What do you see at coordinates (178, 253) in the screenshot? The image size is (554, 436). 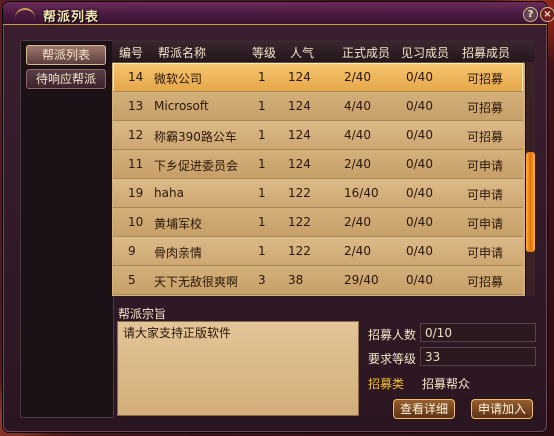 I see `row-name: 骨肉亲情` at bounding box center [178, 253].